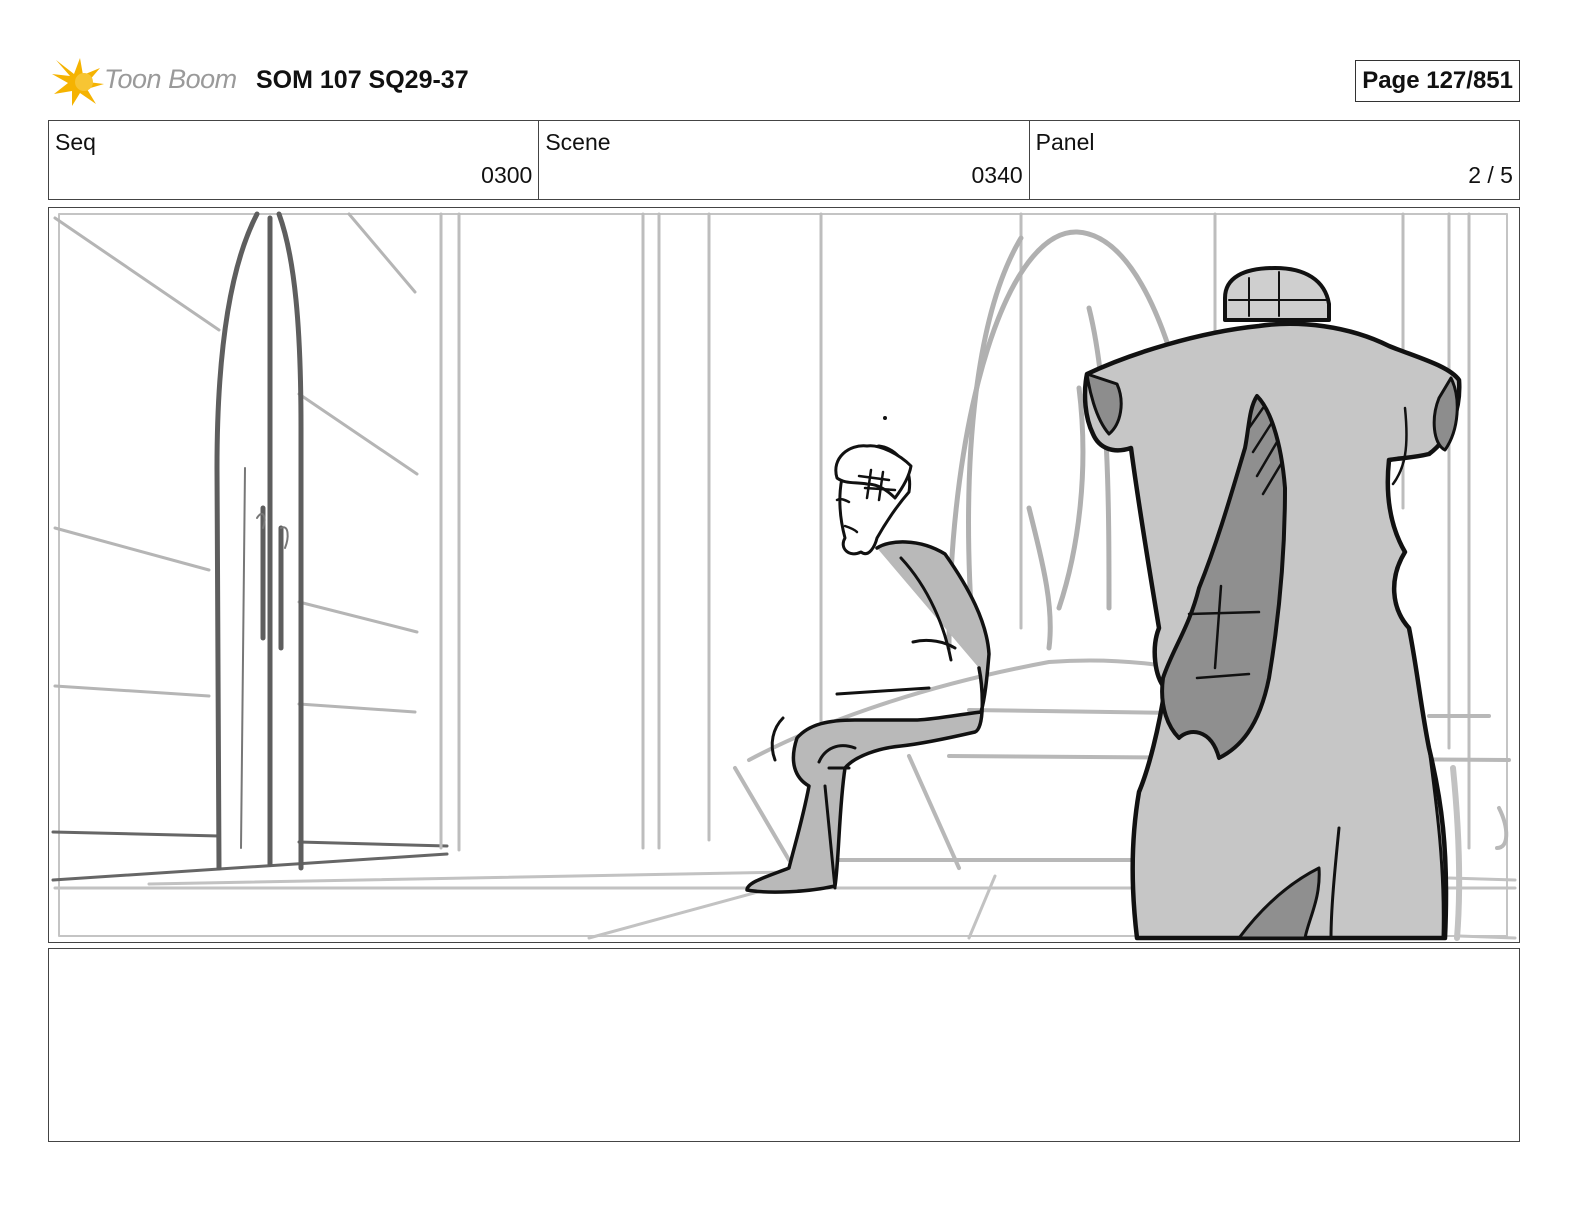  I want to click on star-burst-icon, so click(78, 82).